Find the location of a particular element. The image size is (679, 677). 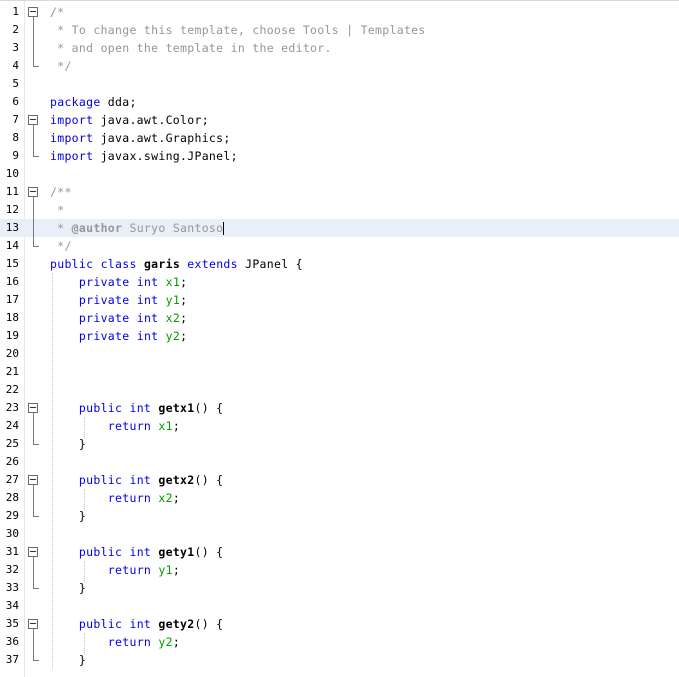

code-line: 8 import java.awt.Graphics; is located at coordinates (339, 138).